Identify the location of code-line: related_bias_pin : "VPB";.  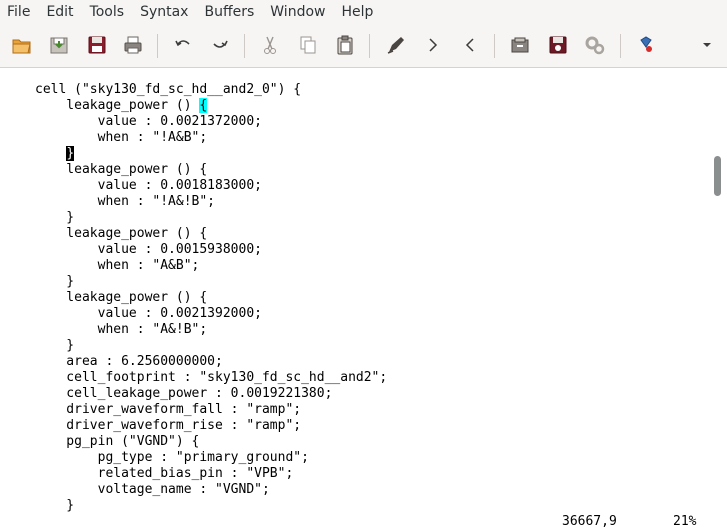
(164, 473).